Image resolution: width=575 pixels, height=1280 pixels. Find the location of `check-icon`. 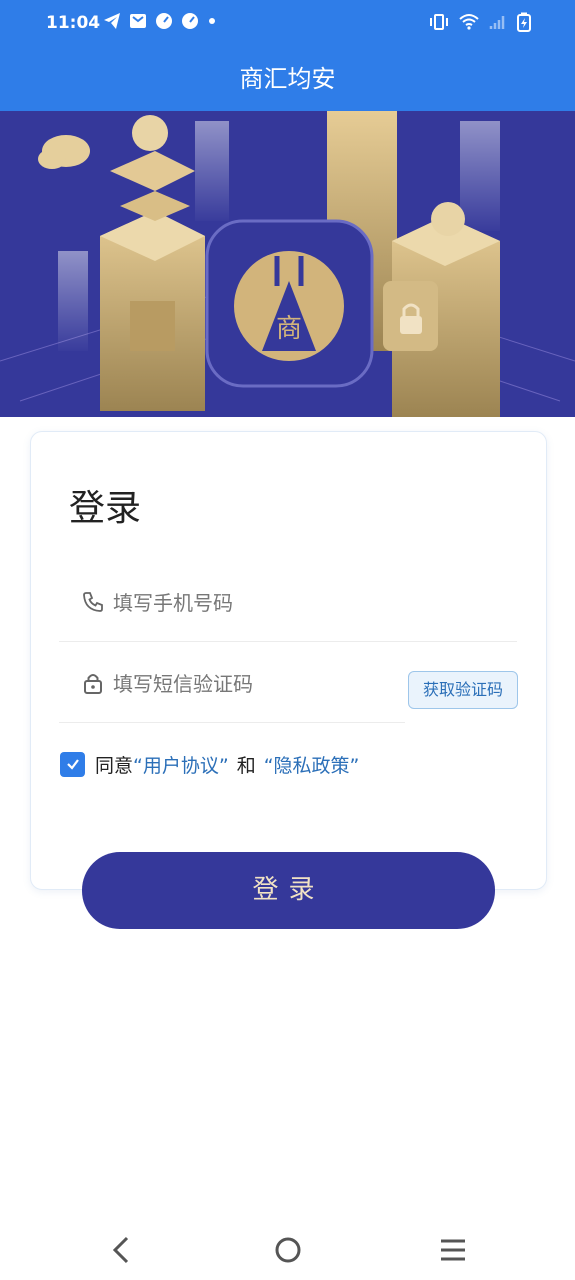

check-icon is located at coordinates (72, 764).